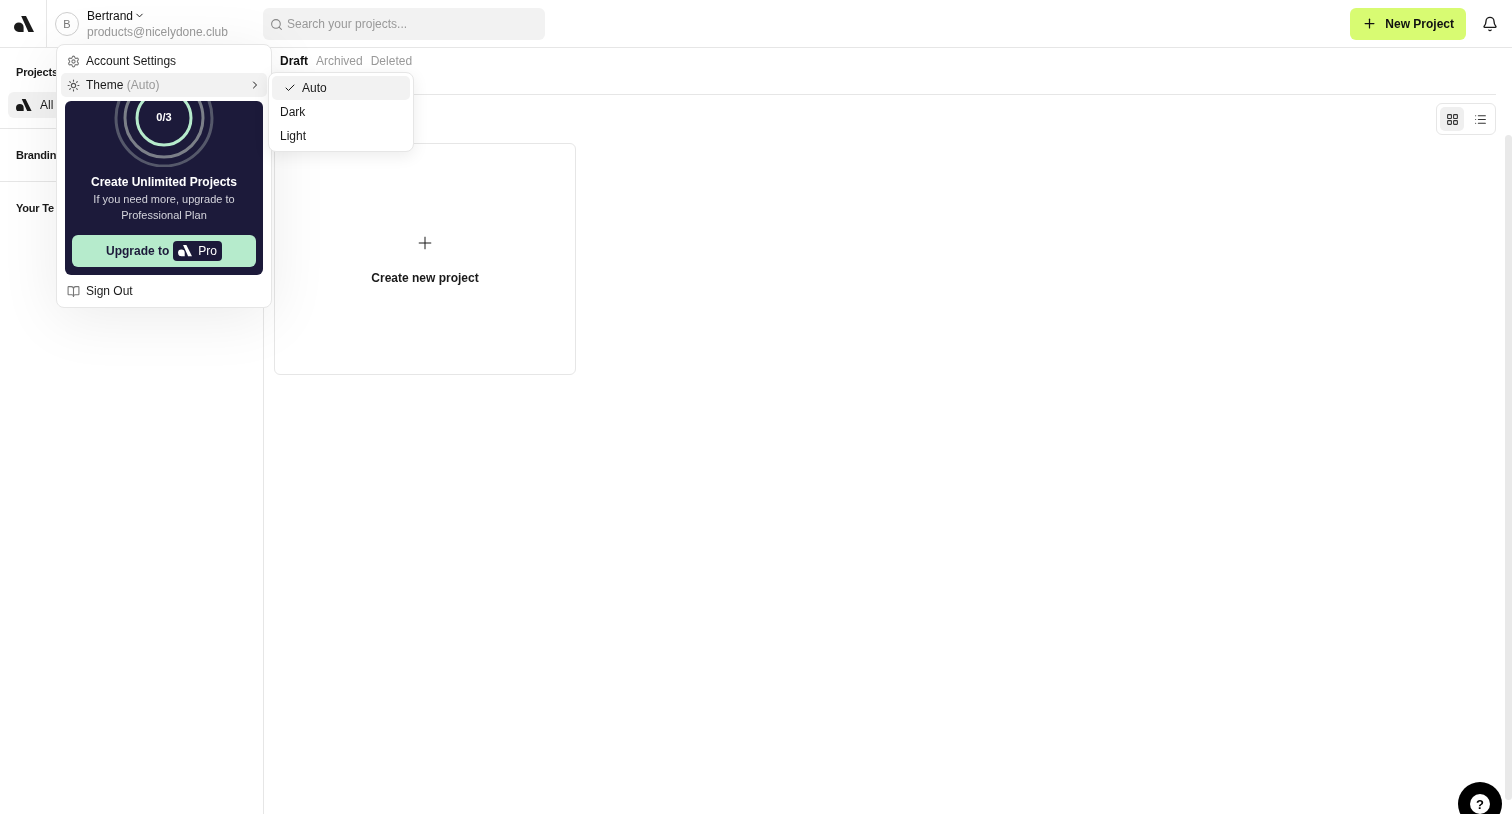  Describe the element at coordinates (425, 278) in the screenshot. I see `card-label: Create new project` at that location.